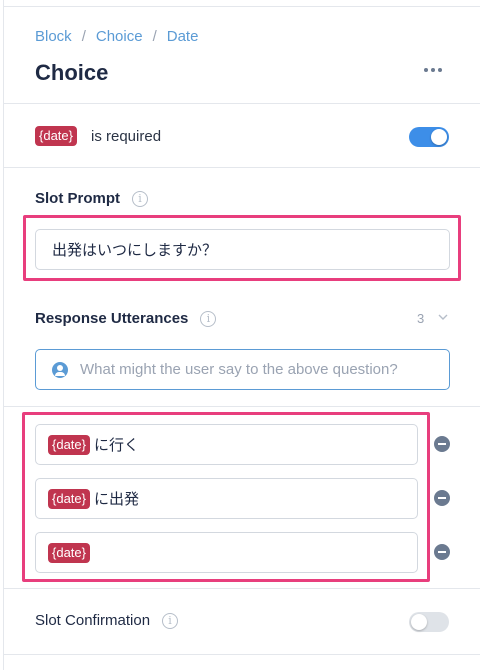 Image resolution: width=480 pixels, height=670 pixels. What do you see at coordinates (226, 552) in the screenshot?
I see `utterance-item: {date}` at bounding box center [226, 552].